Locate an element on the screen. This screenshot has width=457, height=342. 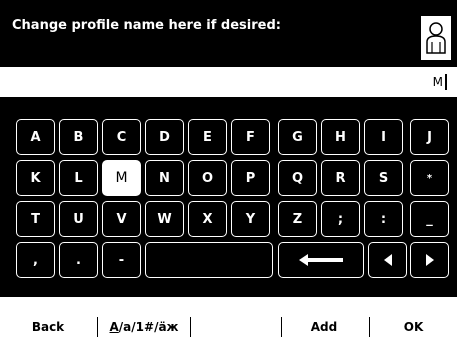
key-s: S is located at coordinates (383, 178).